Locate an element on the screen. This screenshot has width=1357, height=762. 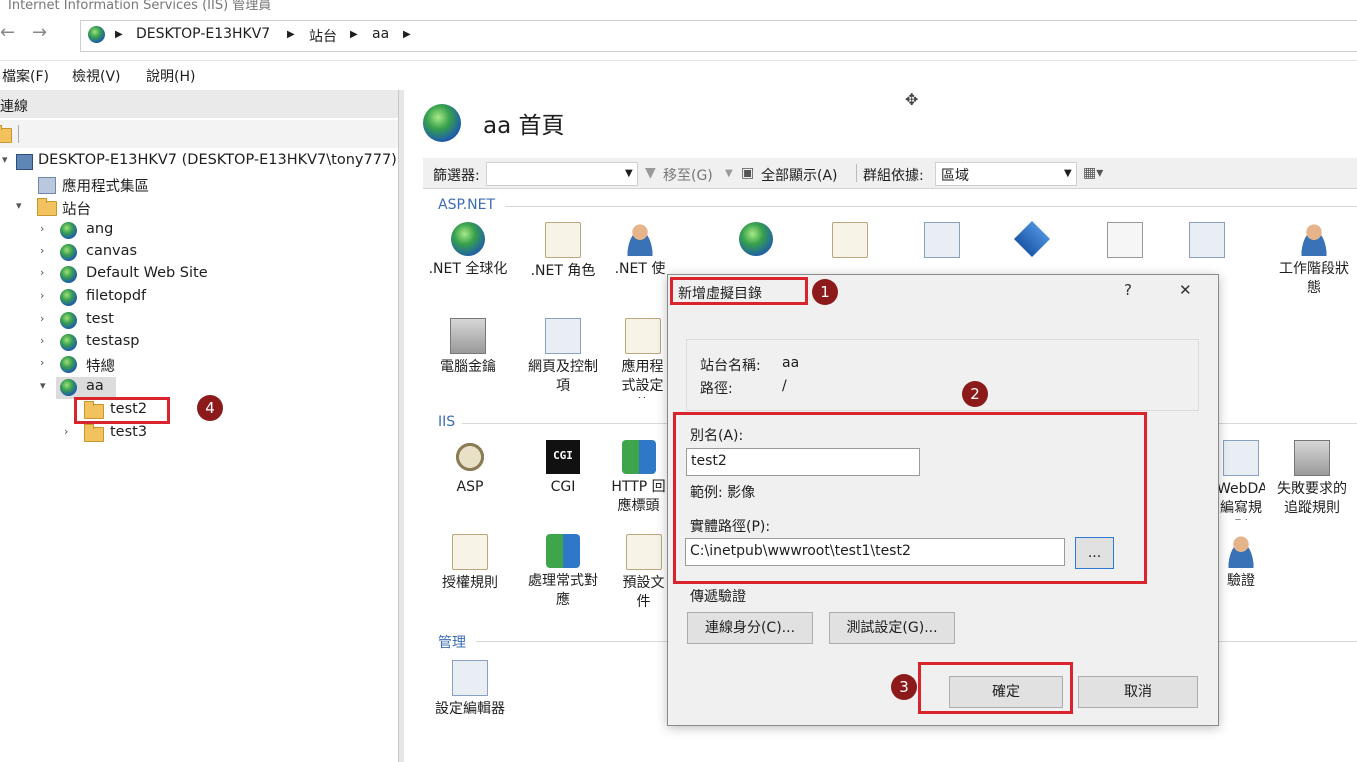
feature-net-roles: .NET 角色 is located at coordinates (563, 251).